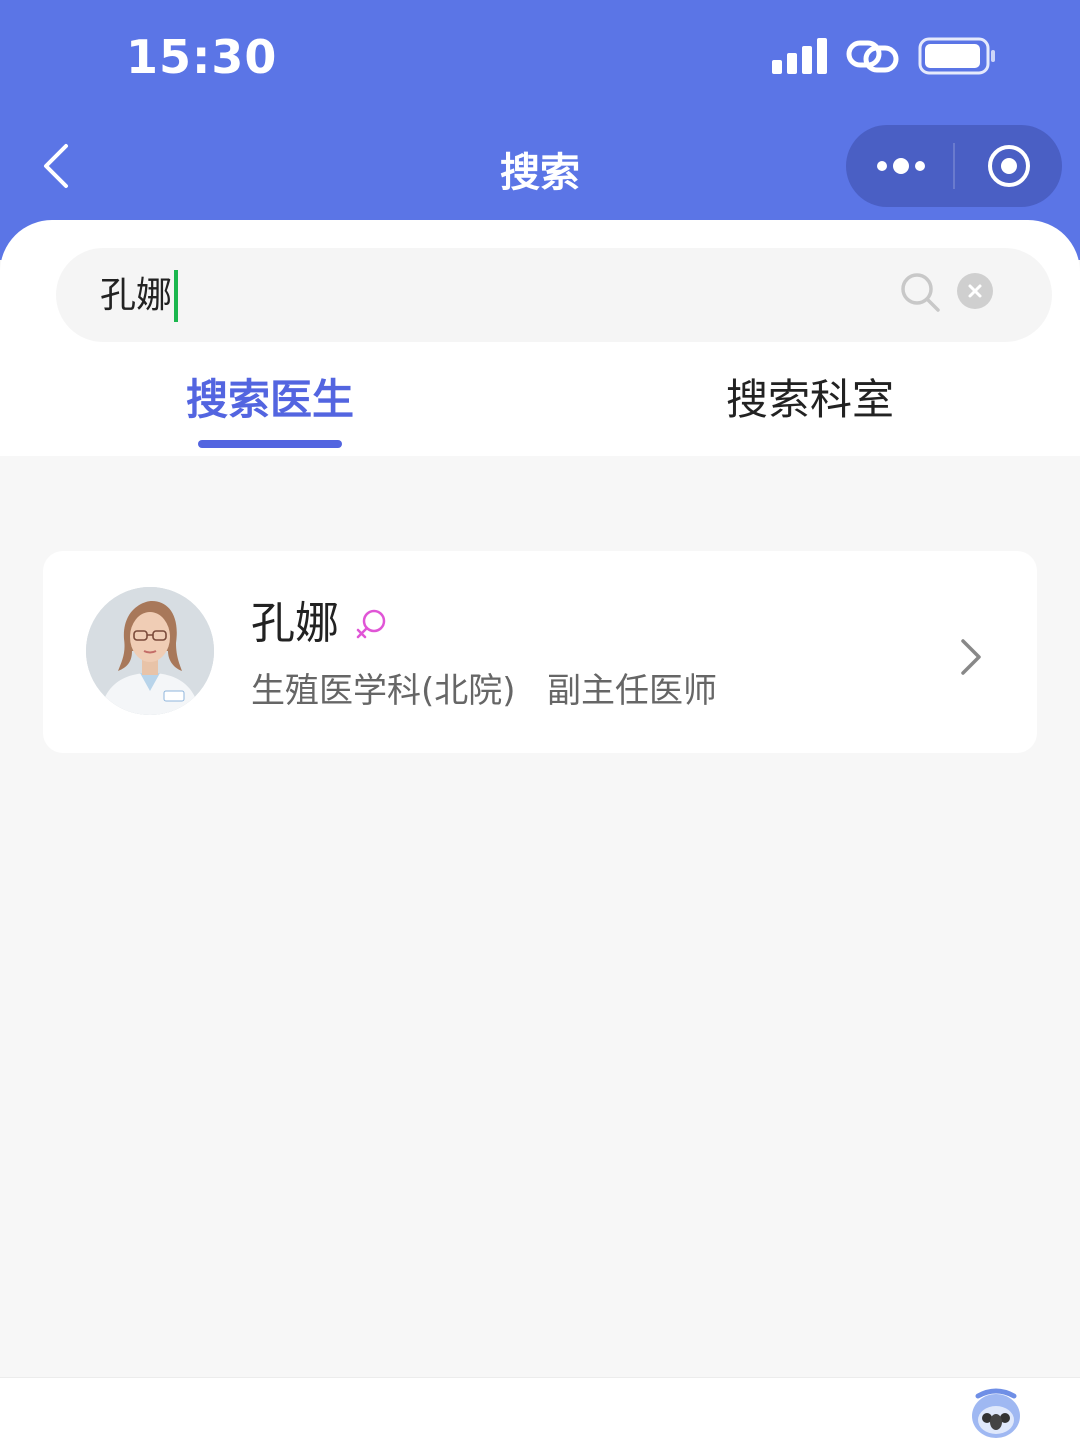 The height and width of the screenshot is (1439, 1080). Describe the element at coordinates (383, 691) in the screenshot. I see `doctor-department: 生殖医学科(北院)` at that location.